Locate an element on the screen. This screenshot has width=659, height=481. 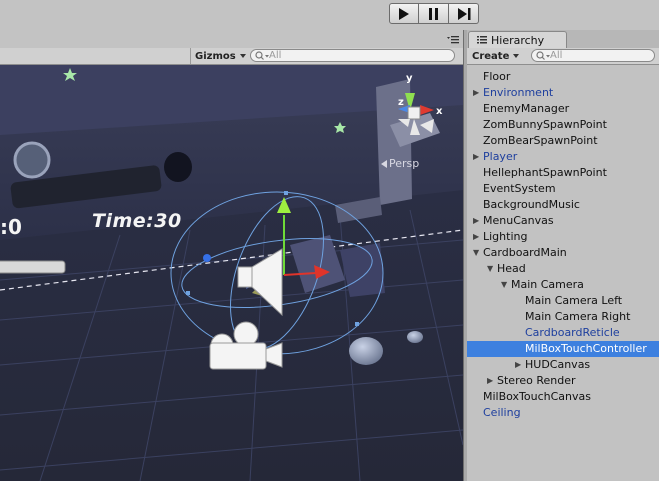
hierarchy-item-label: Floor is located at coordinates (497, 76).